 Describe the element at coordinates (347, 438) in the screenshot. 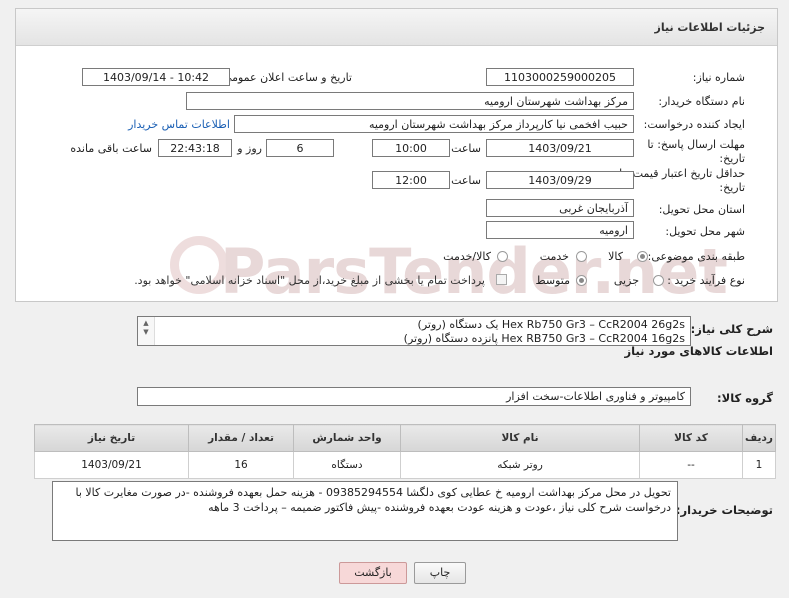

I see `col-header-unit: واحد شمارش` at that location.